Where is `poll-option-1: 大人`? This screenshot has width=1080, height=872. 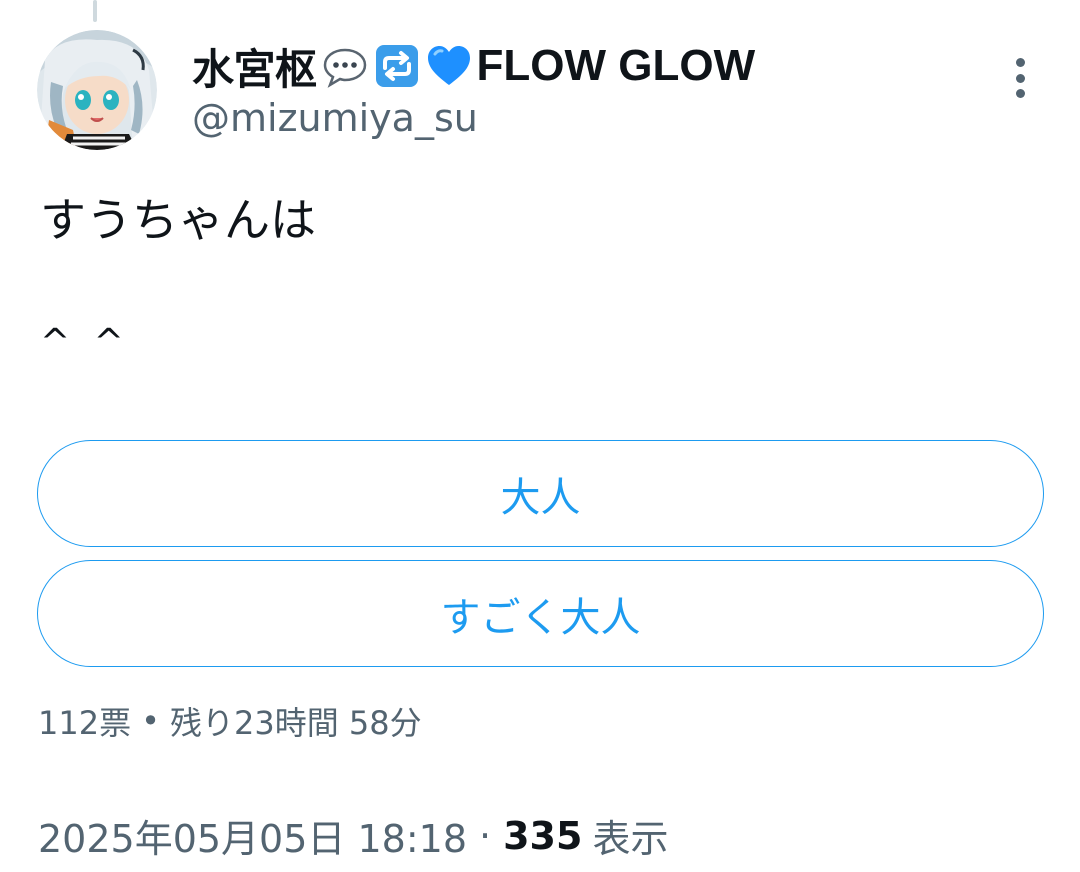 poll-option-1: 大人 is located at coordinates (540, 493).